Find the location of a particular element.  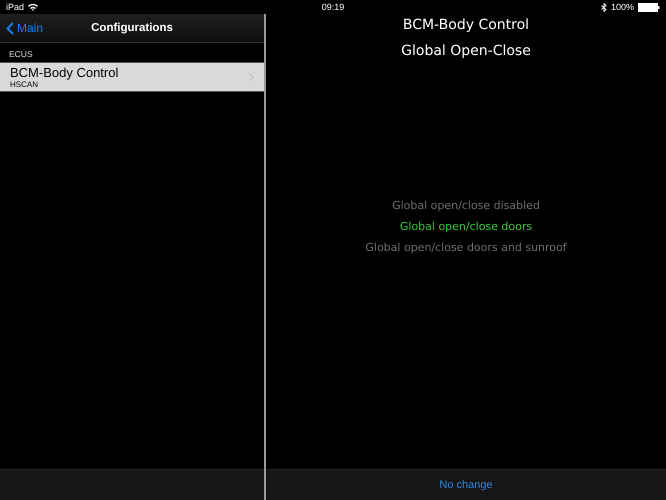

option-item: Global open/close disabled is located at coordinates (466, 205).